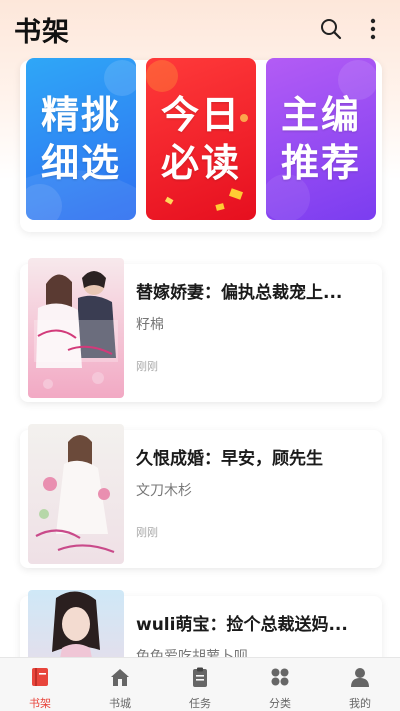  I want to click on tab-categories: 分类, so click(280, 684).